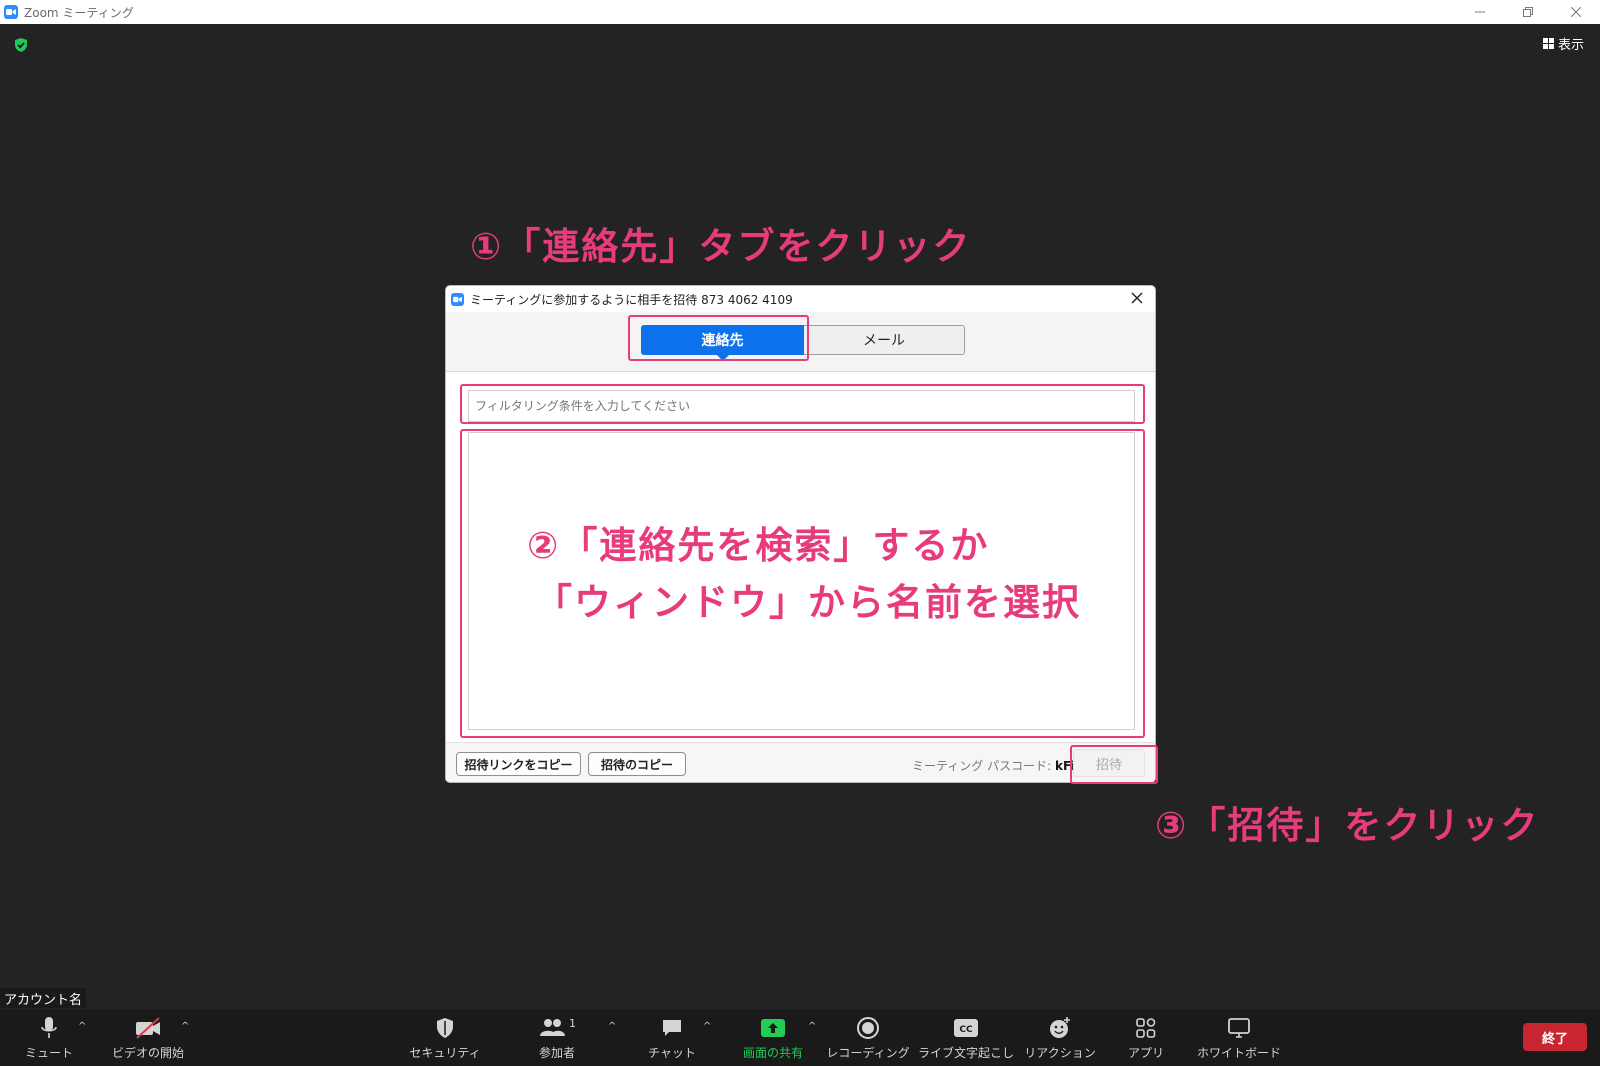 This screenshot has height=1066, width=1600. What do you see at coordinates (758, 545) in the screenshot?
I see `annotation-step2-line1: ②「連絡先を検索」するか` at bounding box center [758, 545].